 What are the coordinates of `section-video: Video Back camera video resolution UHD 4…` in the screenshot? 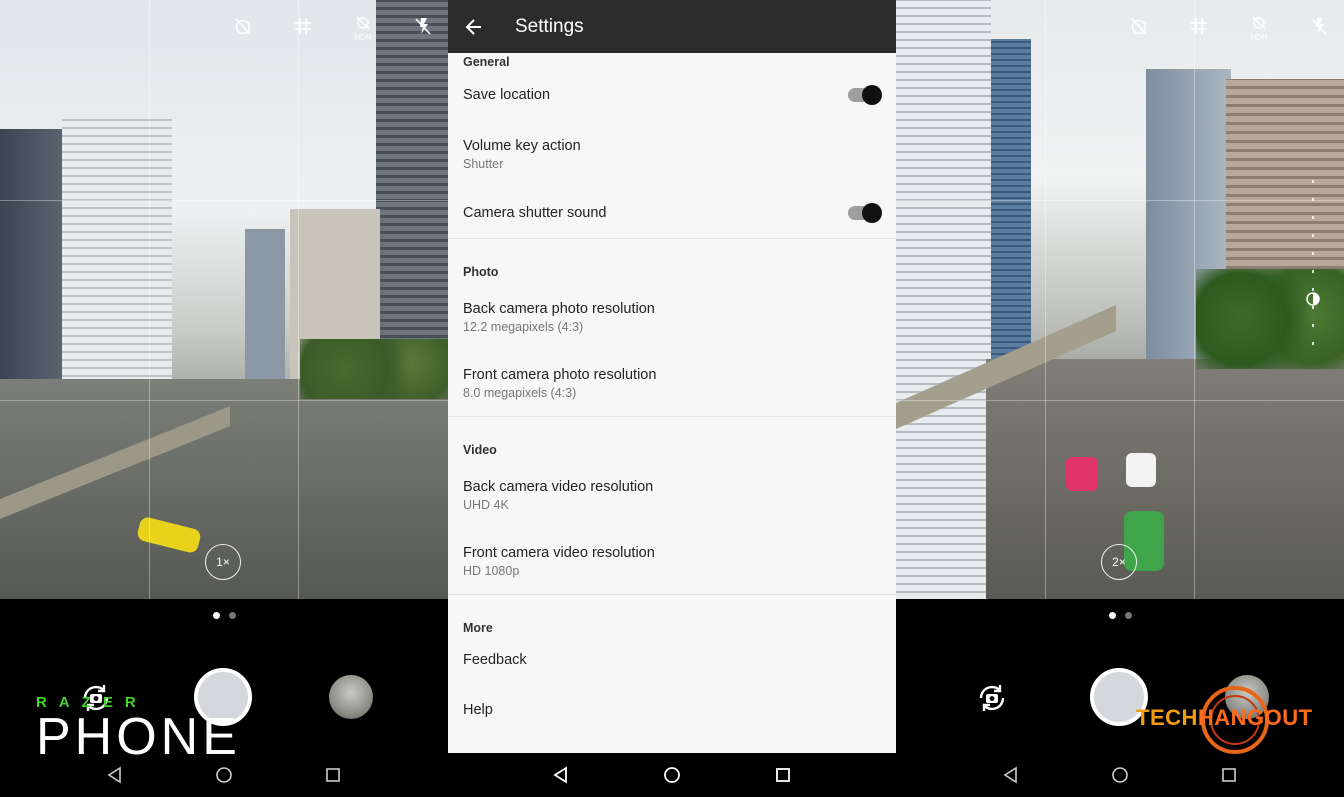 It's located at (672, 506).